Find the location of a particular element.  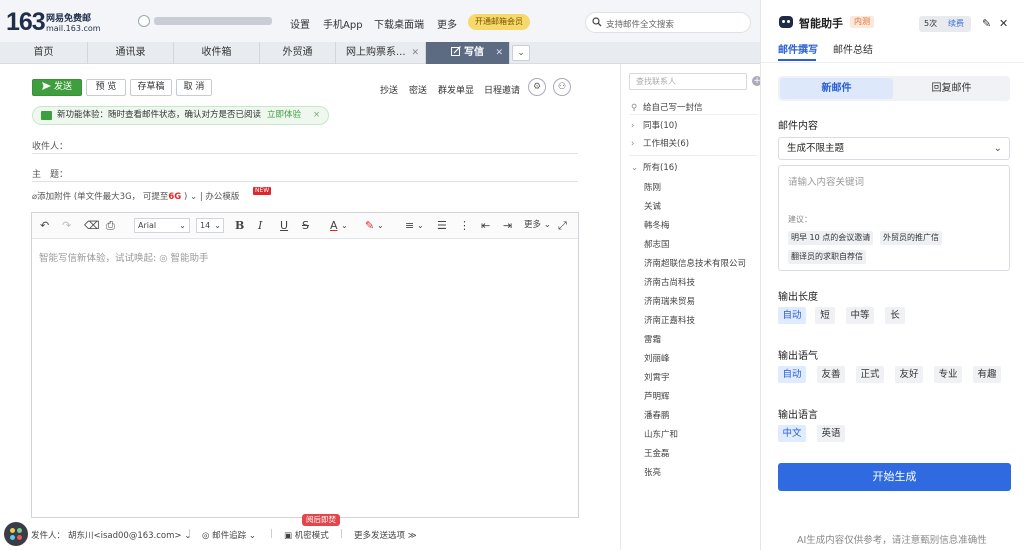

mail-logo: 163 网易免费邮 mail.163.com is located at coordinates (66, 23).